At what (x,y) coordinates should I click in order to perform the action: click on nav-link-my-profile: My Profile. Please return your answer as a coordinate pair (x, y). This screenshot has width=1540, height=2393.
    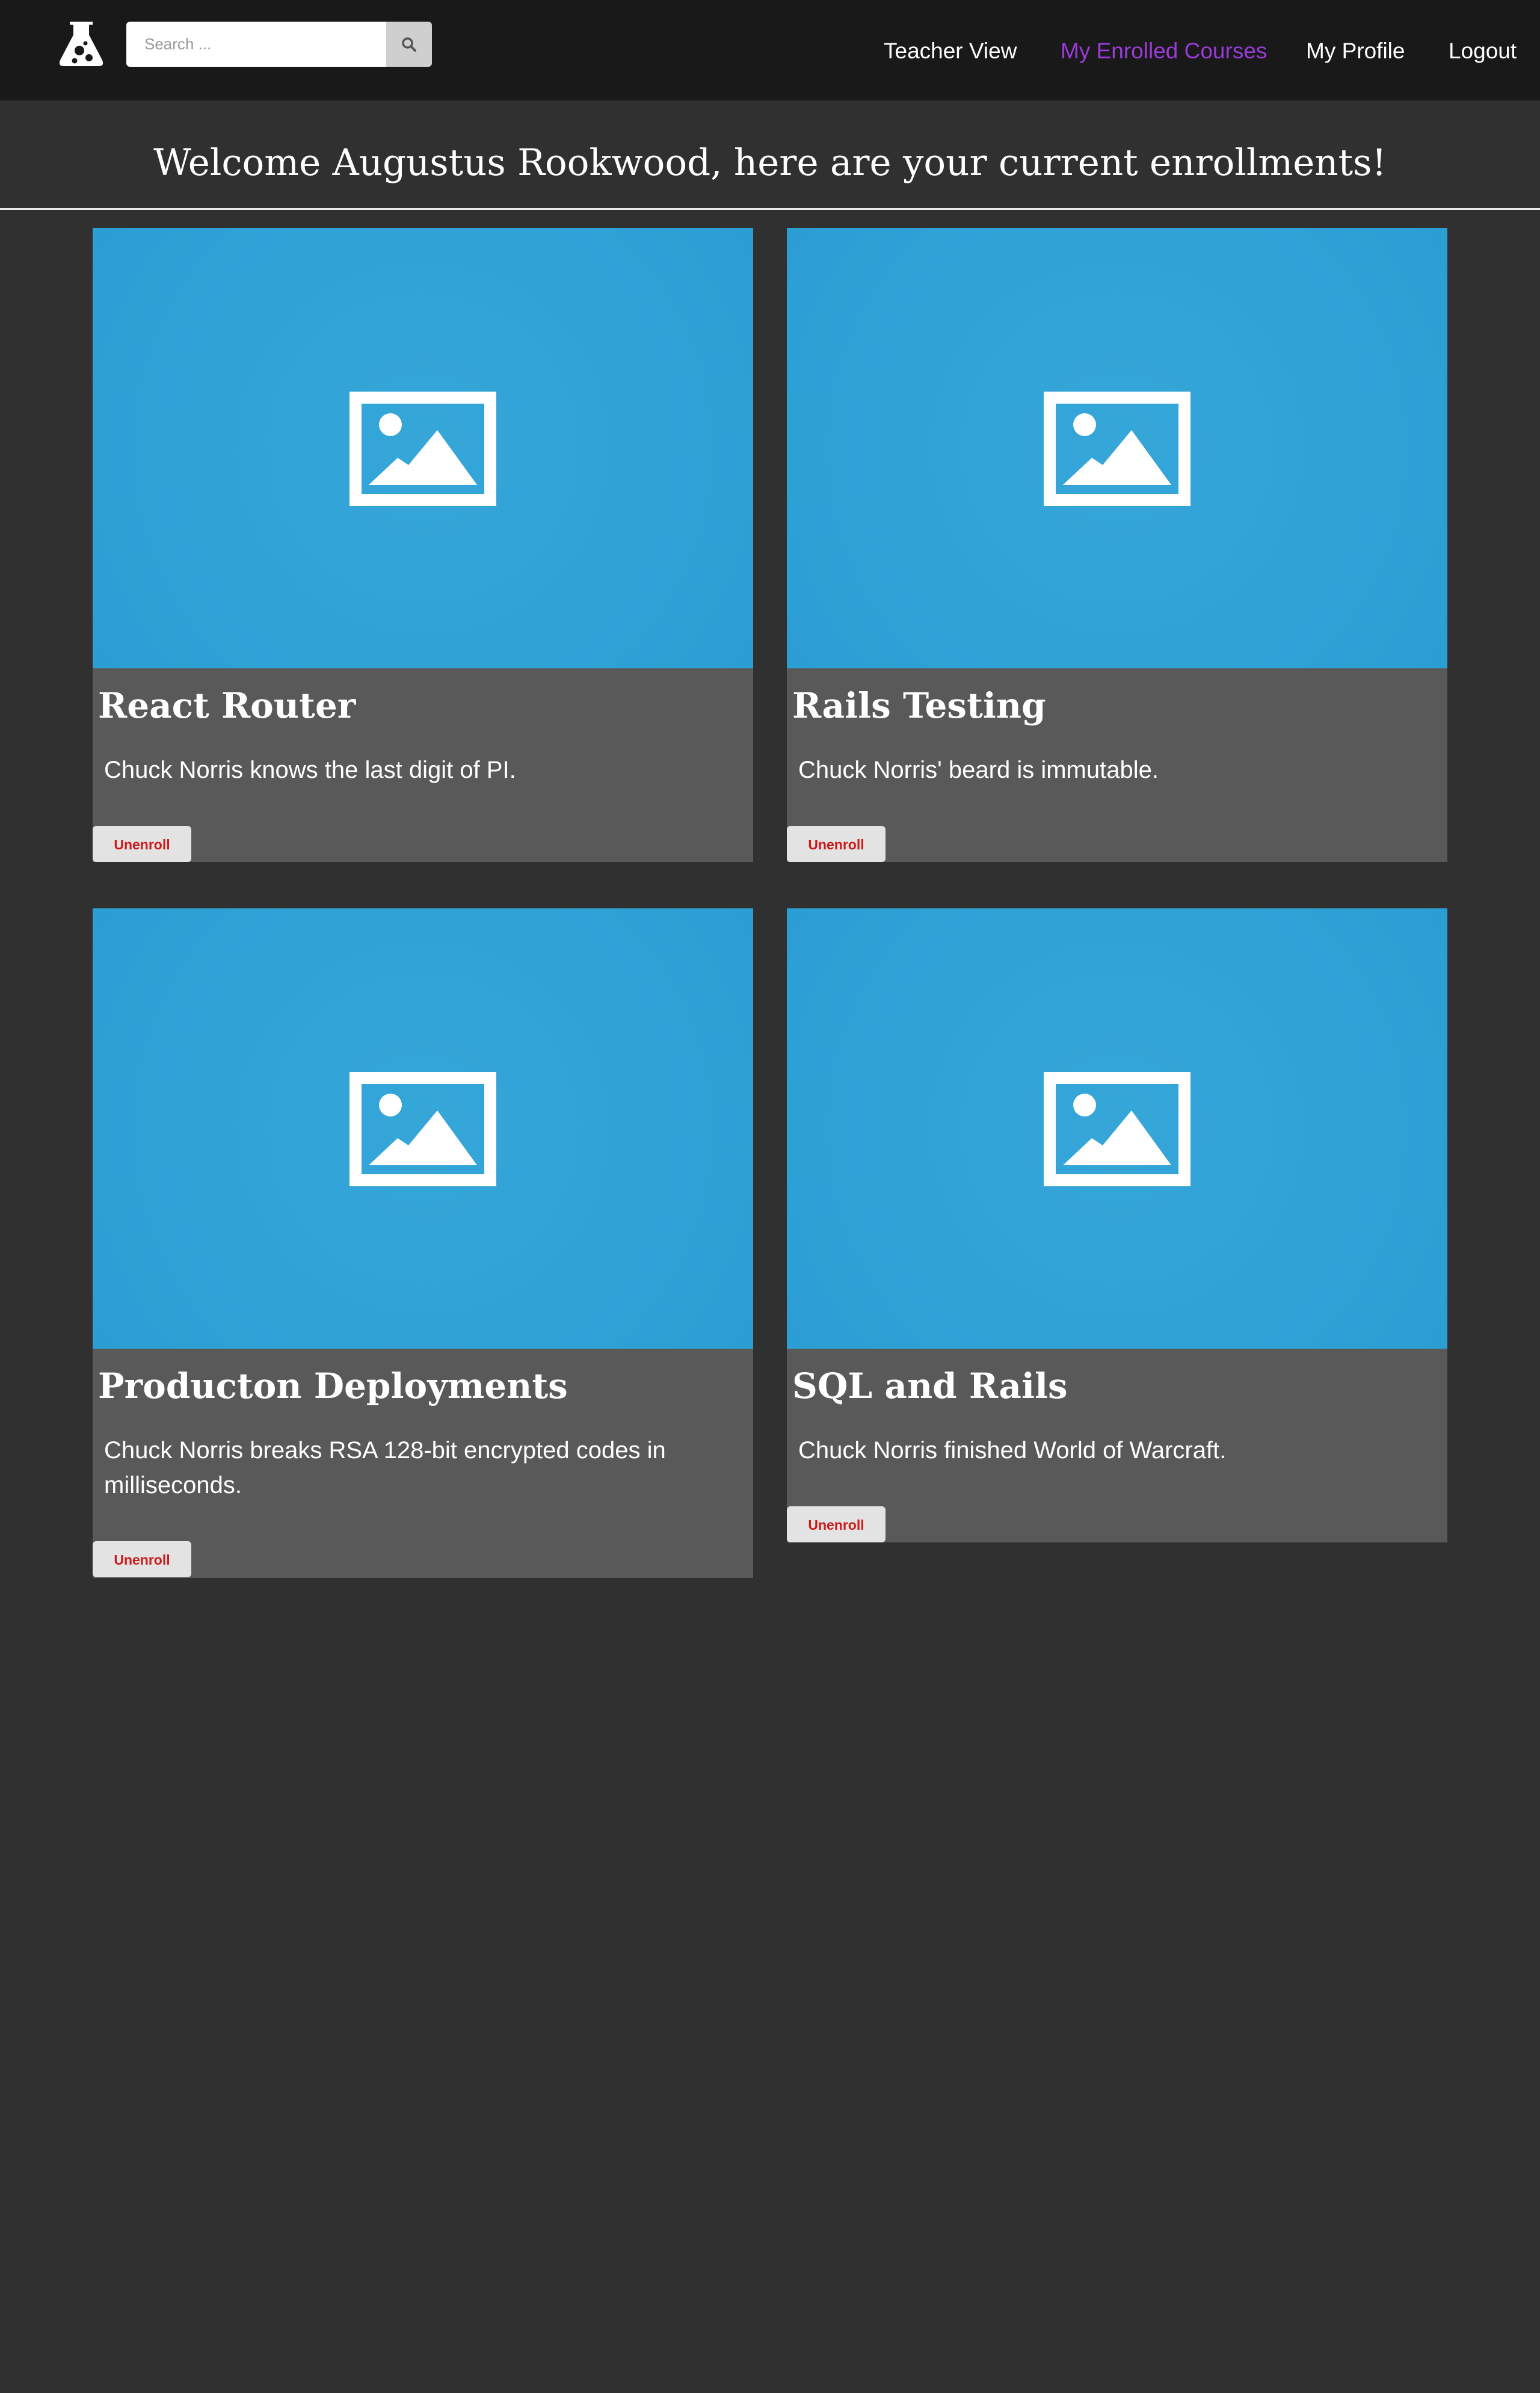
    Looking at the image, I should click on (1355, 51).